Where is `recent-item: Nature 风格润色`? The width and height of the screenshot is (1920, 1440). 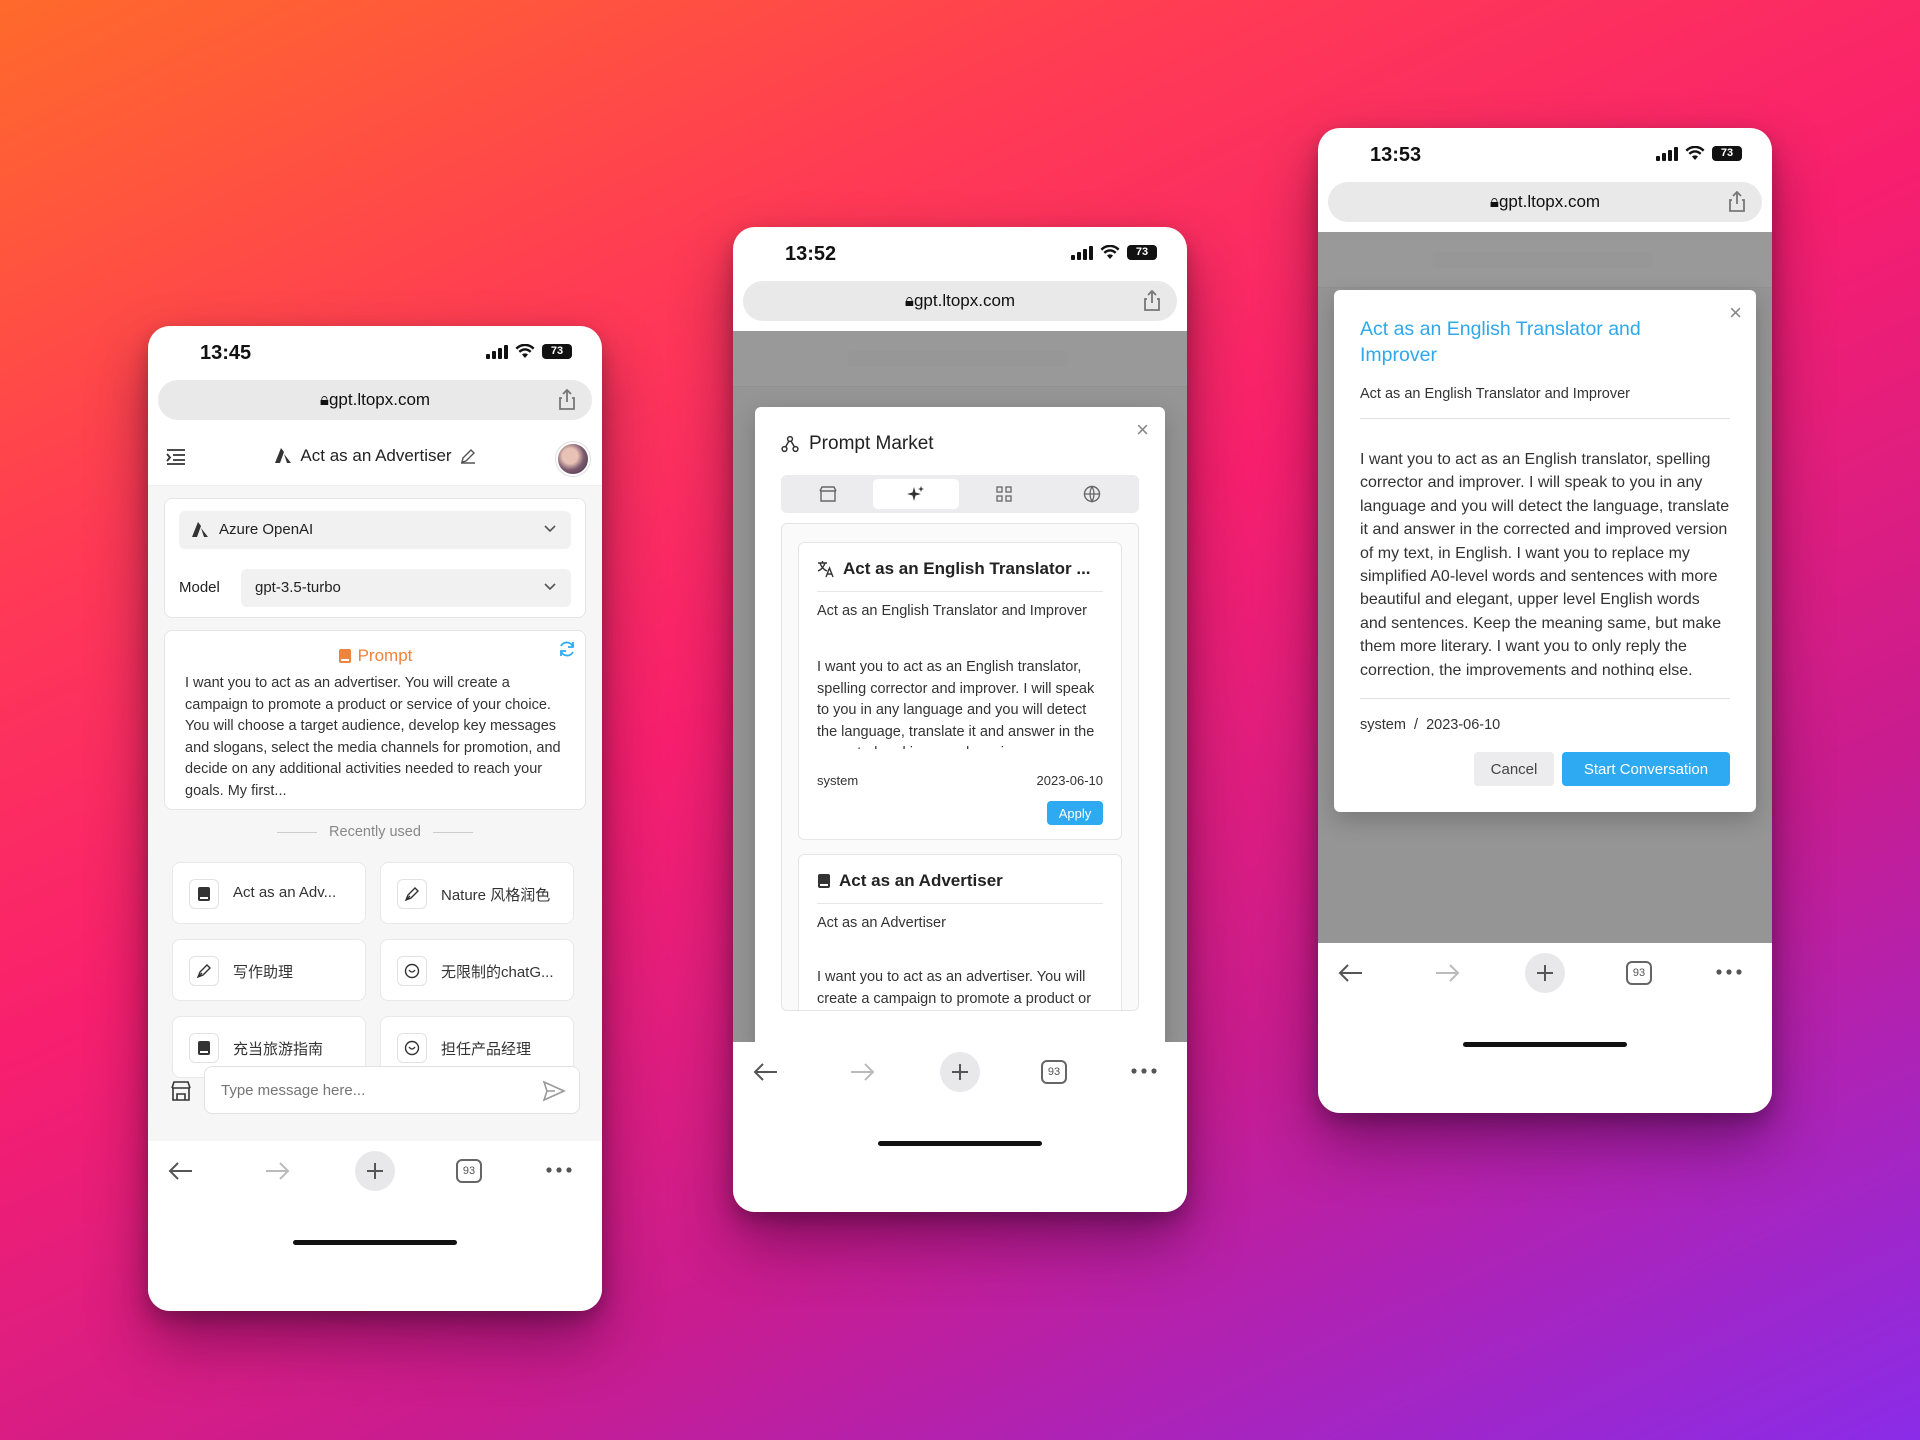 recent-item: Nature 风格润色 is located at coordinates (477, 893).